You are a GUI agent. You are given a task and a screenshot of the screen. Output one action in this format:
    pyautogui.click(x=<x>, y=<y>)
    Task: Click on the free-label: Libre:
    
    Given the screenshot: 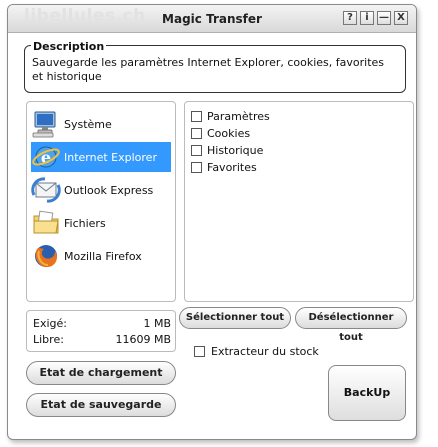 What is the action you would take?
    pyautogui.click(x=48, y=339)
    